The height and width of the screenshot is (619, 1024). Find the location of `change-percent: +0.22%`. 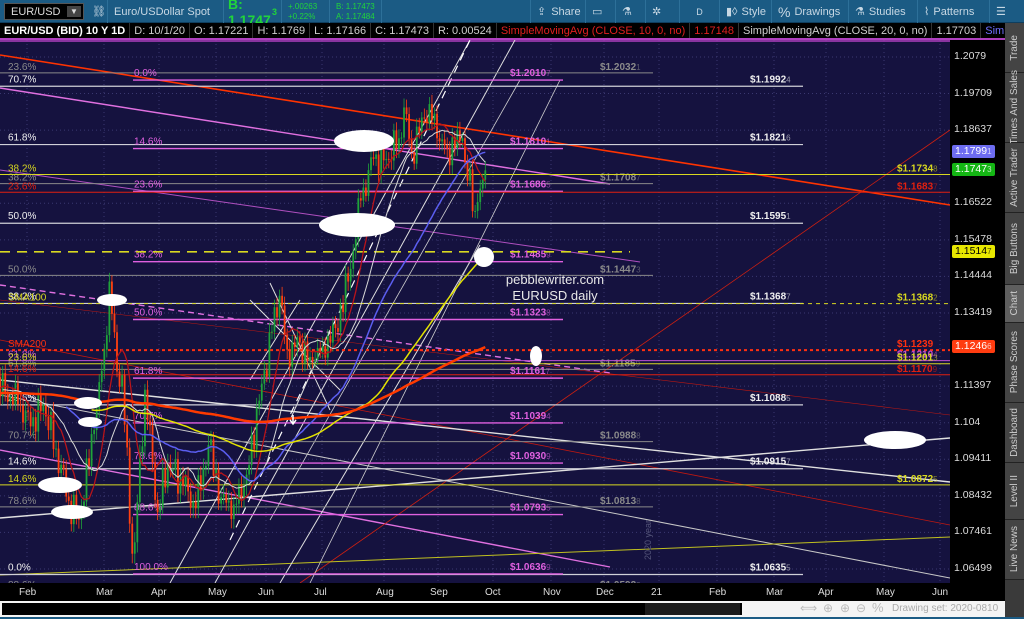

change-percent: +0.22% is located at coordinates (302, 16).